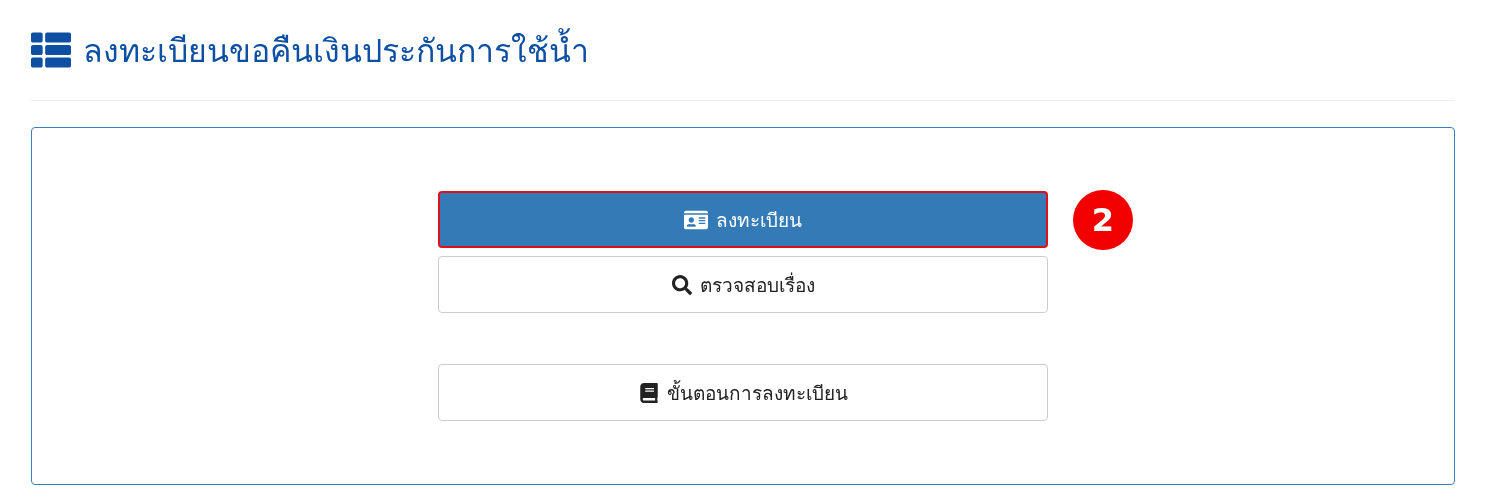  I want to click on book-icon, so click(648, 392).